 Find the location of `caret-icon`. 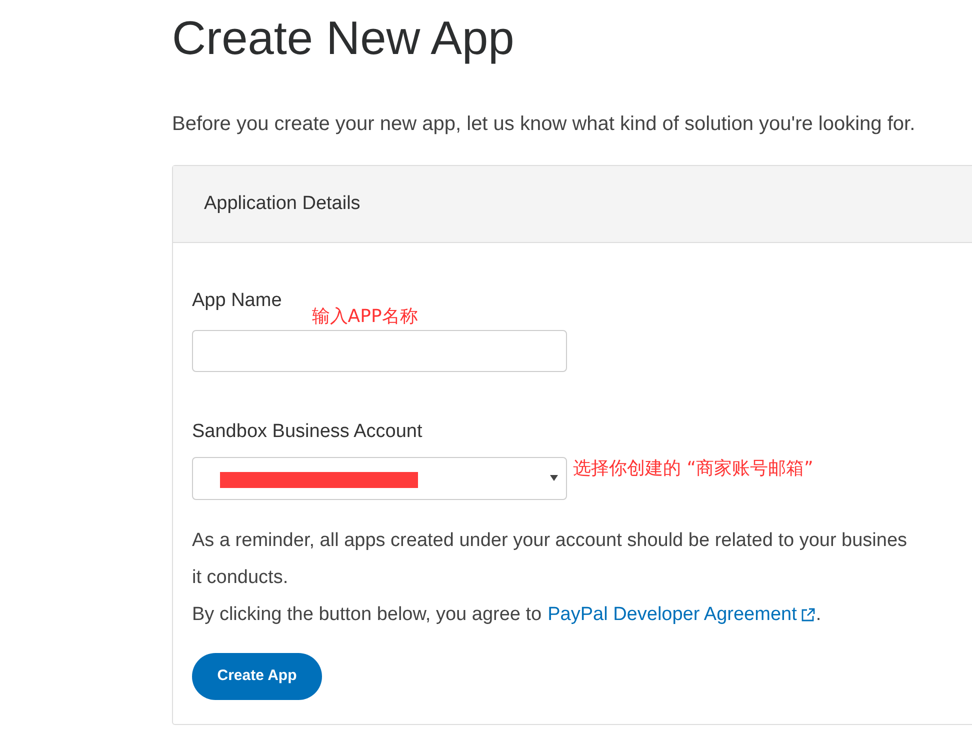

caret-icon is located at coordinates (554, 478).